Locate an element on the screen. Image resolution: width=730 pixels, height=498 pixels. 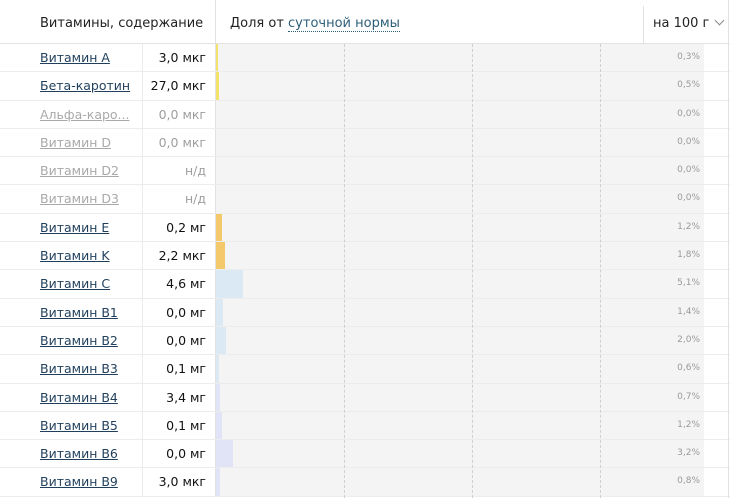
table-row: Витамин B3 0,1 мг 0,6% is located at coordinates (365, 369).